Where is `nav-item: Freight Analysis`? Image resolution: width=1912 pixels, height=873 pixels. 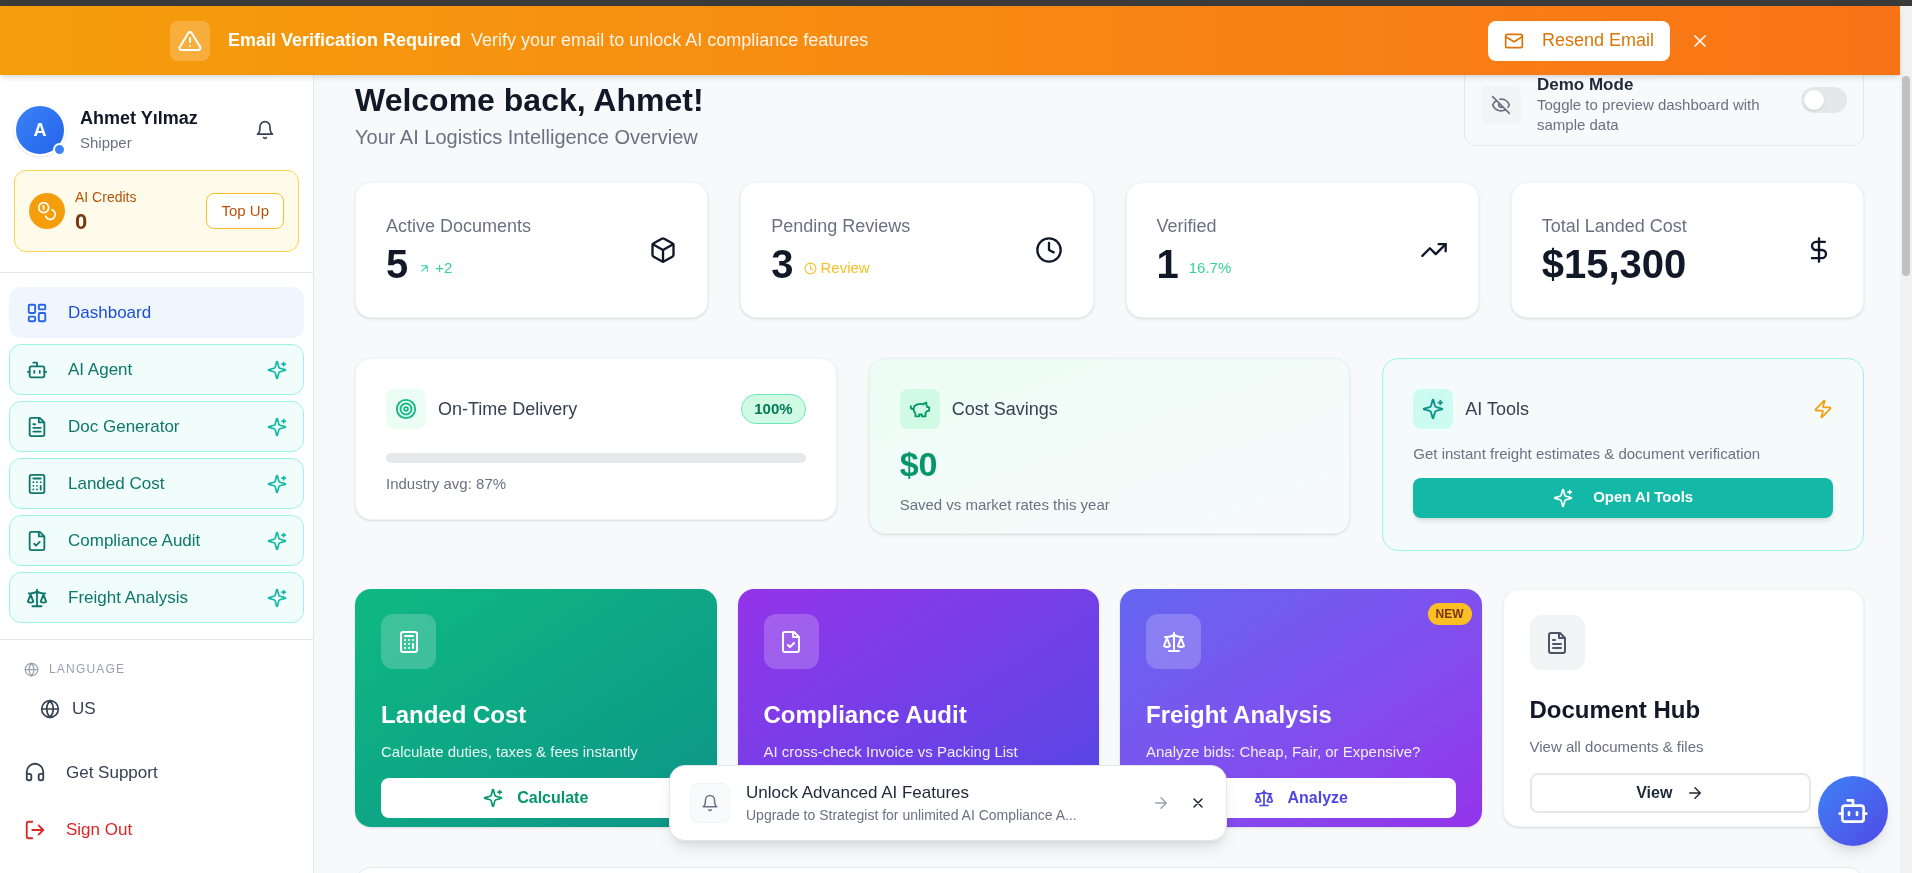
nav-item: Freight Analysis is located at coordinates (156, 597).